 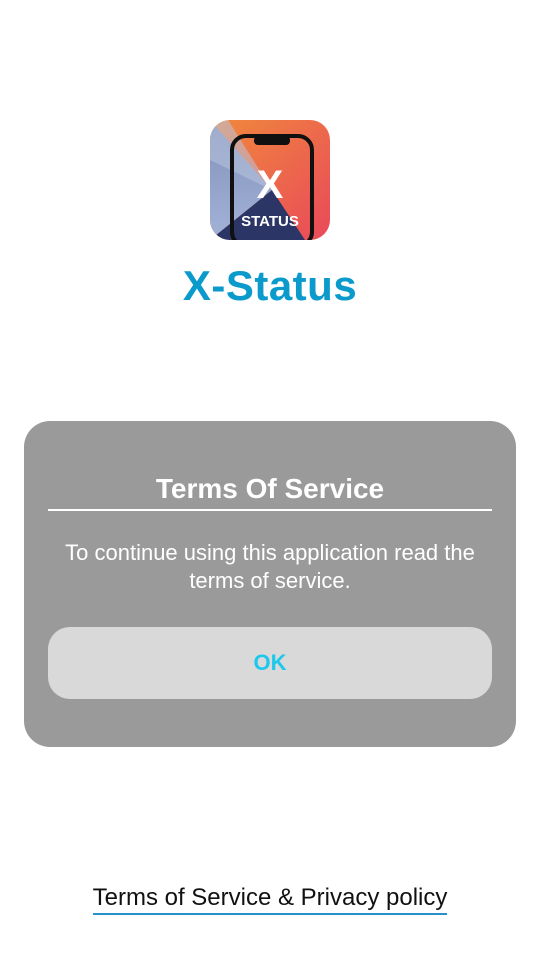 I want to click on footer: Terms of Service & Privacy policy, so click(x=270, y=899).